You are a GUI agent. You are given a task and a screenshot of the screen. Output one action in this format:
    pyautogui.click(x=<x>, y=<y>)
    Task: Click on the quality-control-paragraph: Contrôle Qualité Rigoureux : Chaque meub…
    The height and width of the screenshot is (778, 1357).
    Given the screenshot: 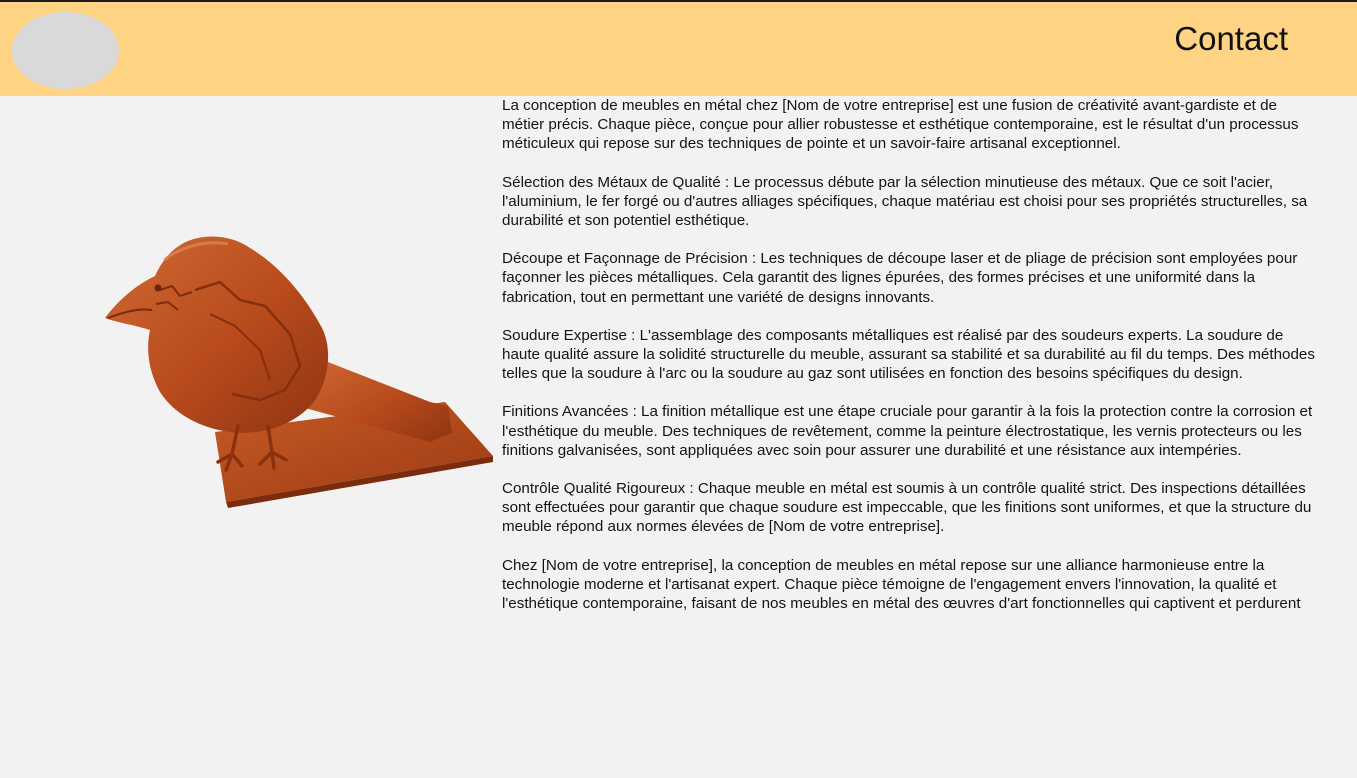 What is the action you would take?
    pyautogui.click(x=907, y=508)
    